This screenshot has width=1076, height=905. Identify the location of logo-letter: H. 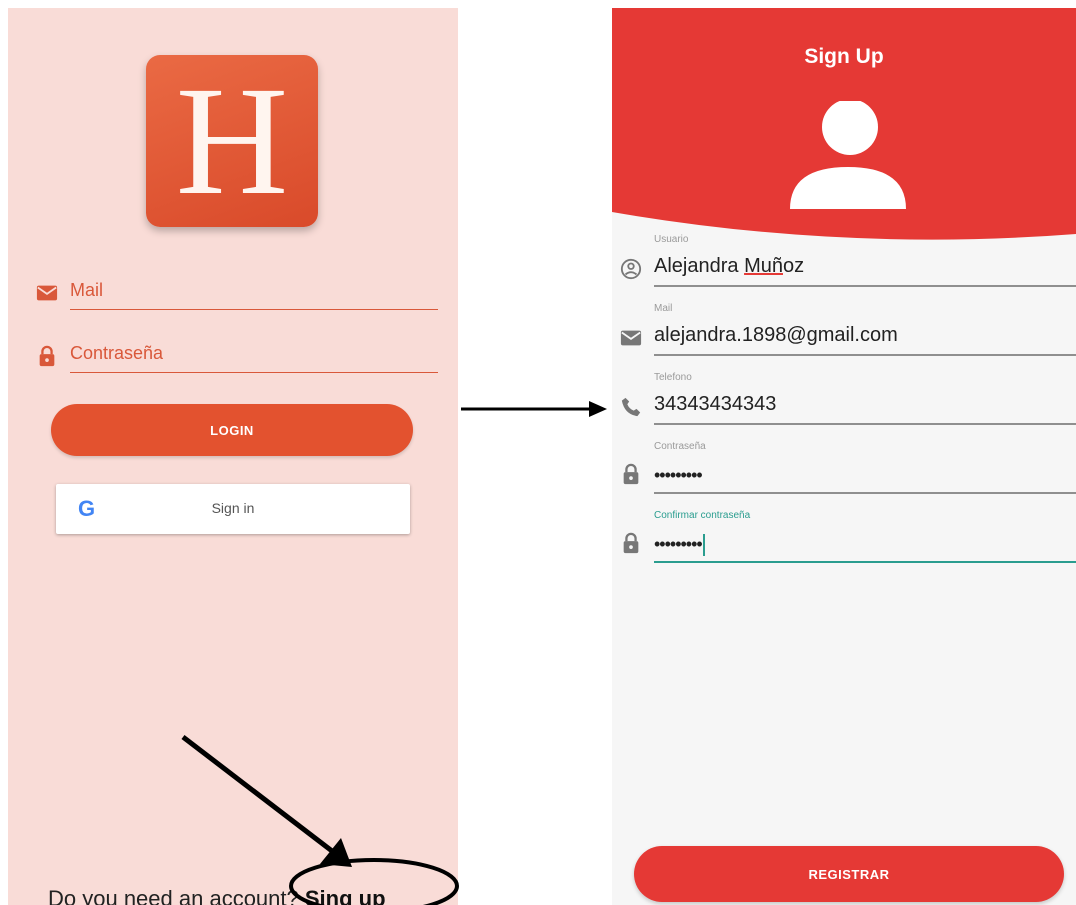
(232, 140).